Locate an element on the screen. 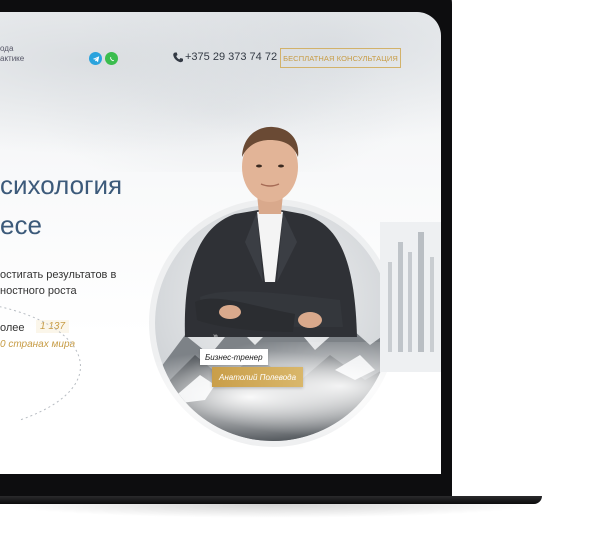 This screenshot has height=544, width=596. free-consultation-button: БЕСПЛАТНАЯ КОНСУЛЬТАЦИЯ is located at coordinates (340, 58).